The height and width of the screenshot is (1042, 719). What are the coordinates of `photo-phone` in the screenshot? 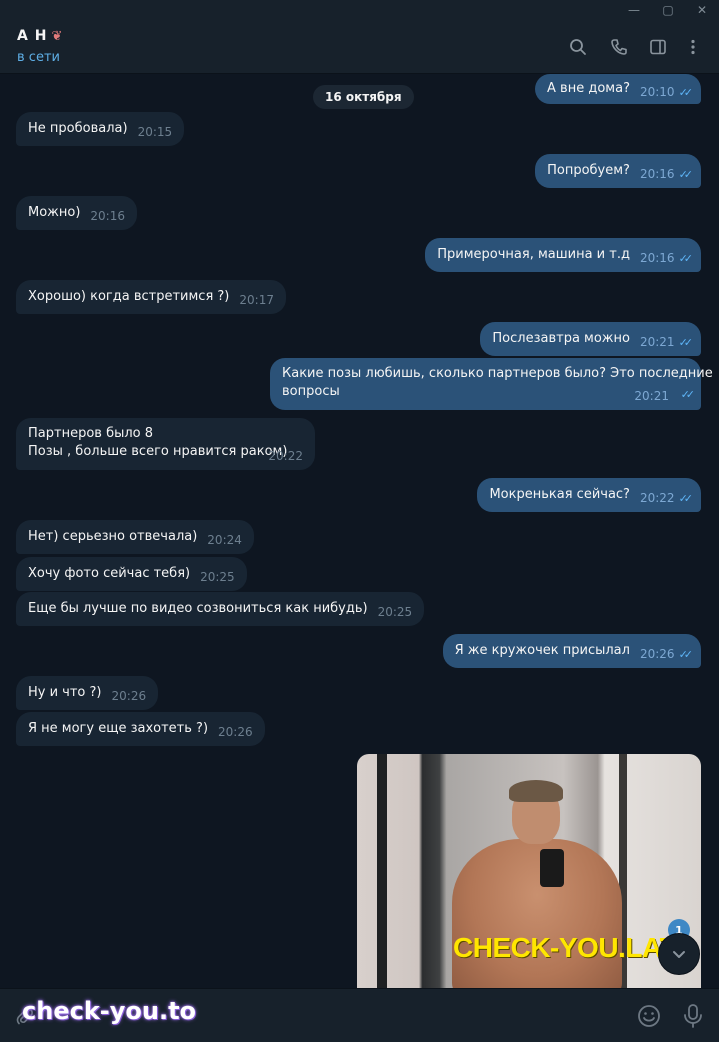 It's located at (552, 868).